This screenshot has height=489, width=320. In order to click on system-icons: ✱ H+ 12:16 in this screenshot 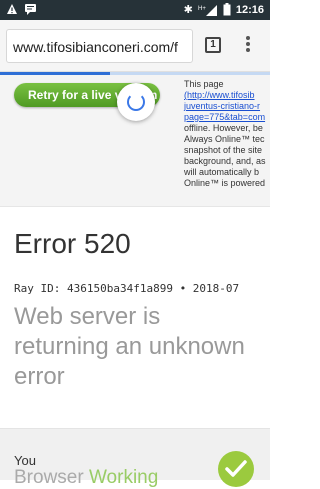, I will do `click(224, 9)`.